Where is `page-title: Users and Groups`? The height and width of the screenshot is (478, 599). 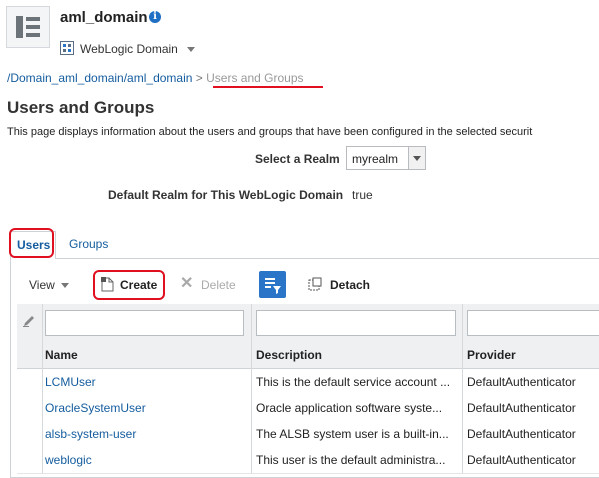
page-title: Users and Groups is located at coordinates (81, 107).